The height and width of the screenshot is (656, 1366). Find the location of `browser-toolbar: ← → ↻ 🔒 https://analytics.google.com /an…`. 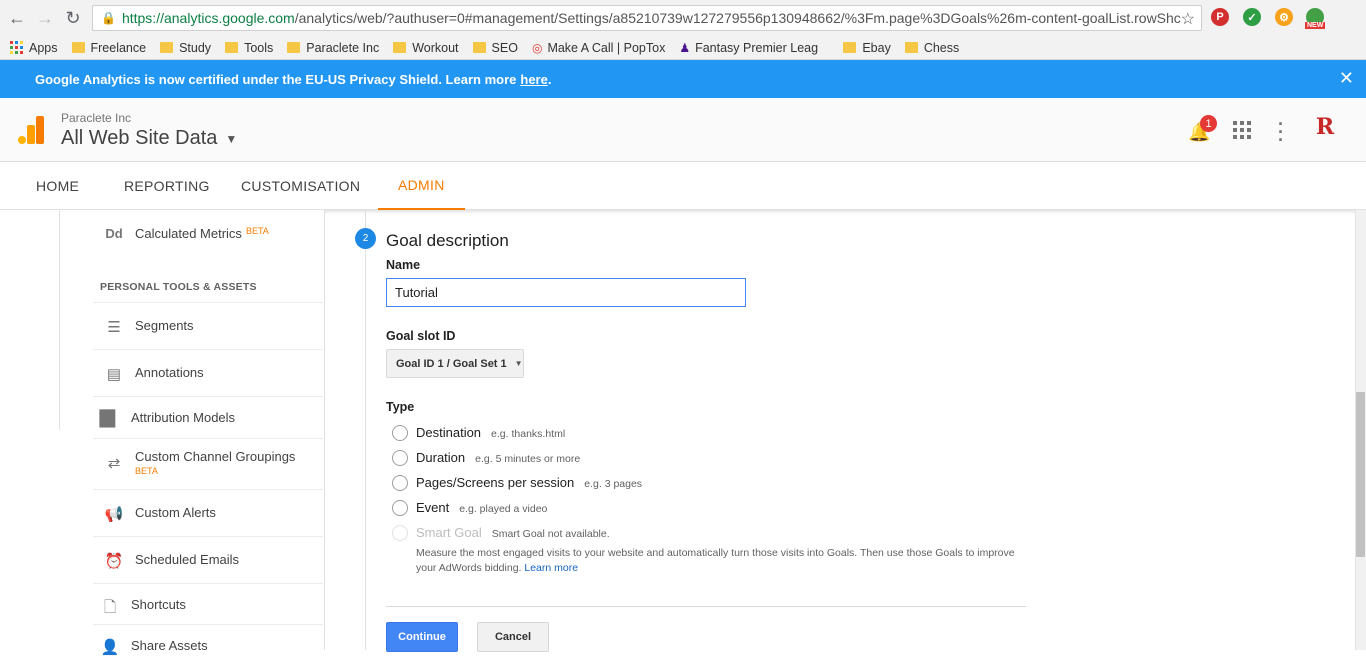

browser-toolbar: ← → ↻ 🔒 https://analytics.google.com /an… is located at coordinates (683, 18).